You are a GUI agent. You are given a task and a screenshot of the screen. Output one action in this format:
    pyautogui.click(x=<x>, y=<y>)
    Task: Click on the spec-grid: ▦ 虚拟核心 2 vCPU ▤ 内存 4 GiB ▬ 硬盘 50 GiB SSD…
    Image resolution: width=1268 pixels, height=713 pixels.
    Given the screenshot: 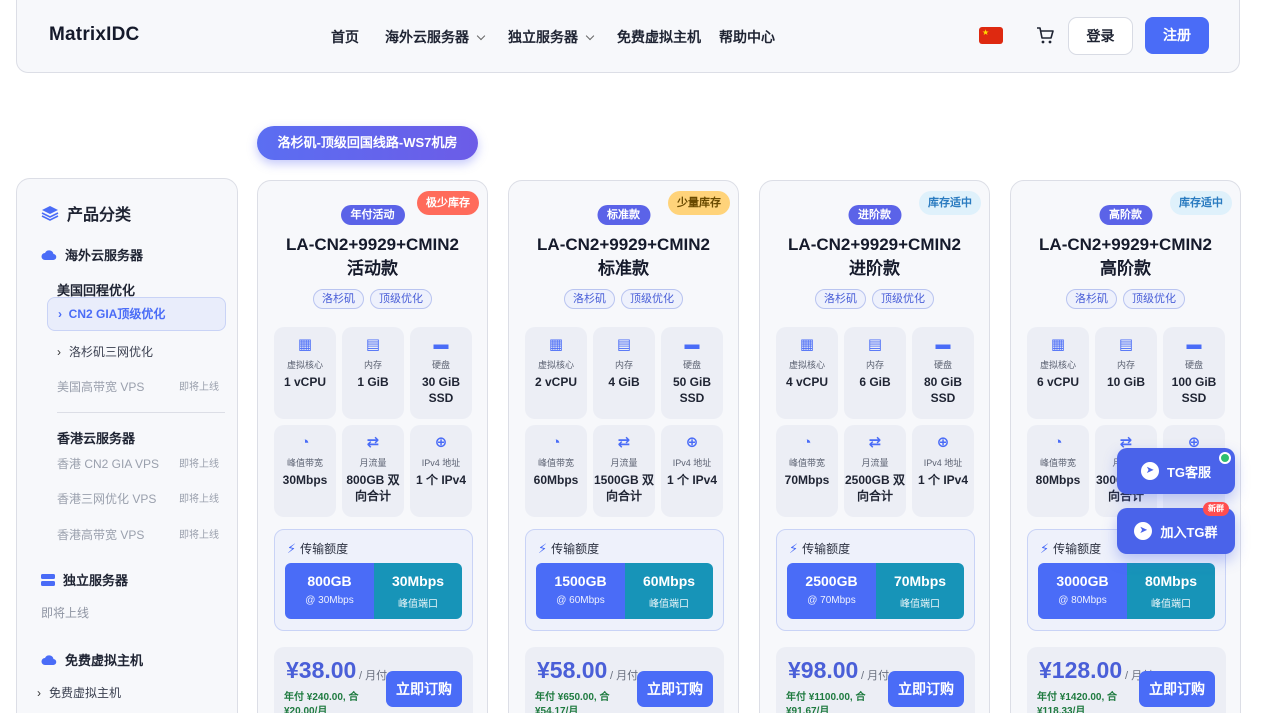 What is the action you would take?
    pyautogui.click(x=624, y=422)
    